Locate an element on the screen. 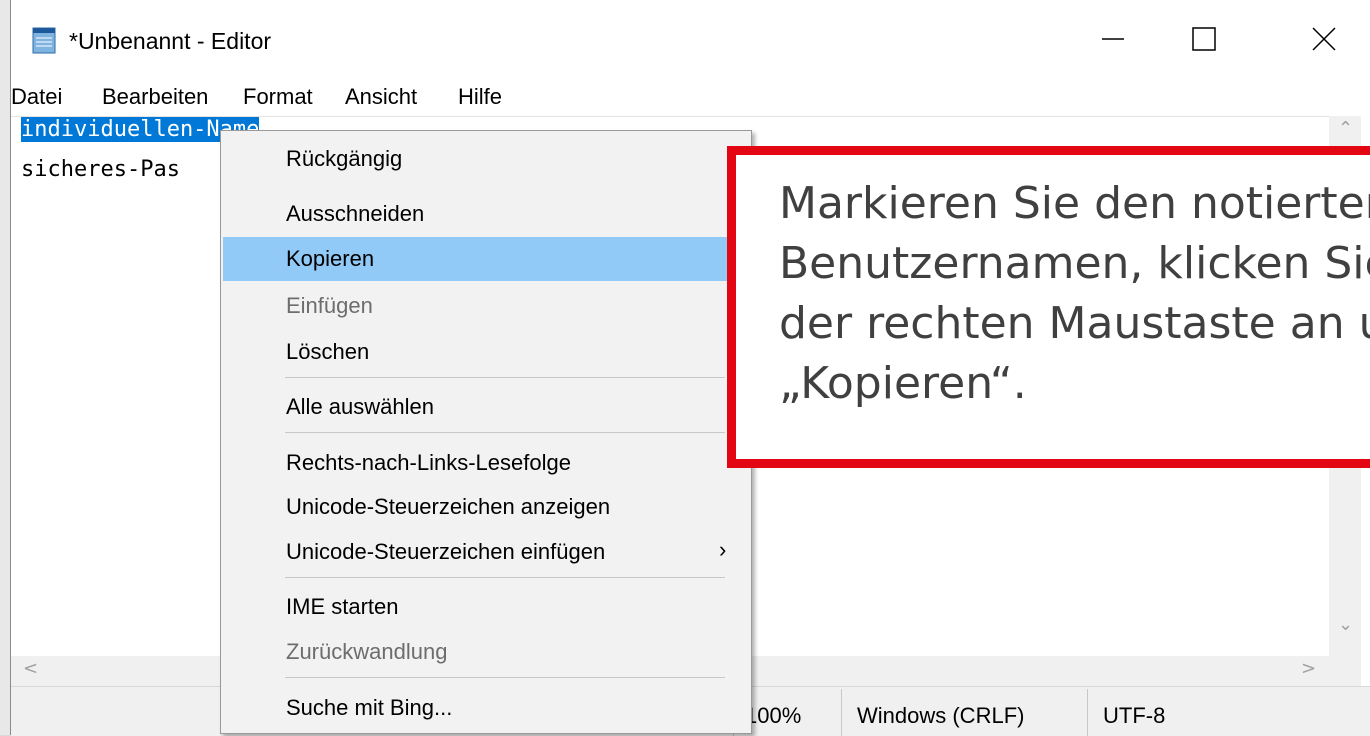  close-icon is located at coordinates (1324, 39).